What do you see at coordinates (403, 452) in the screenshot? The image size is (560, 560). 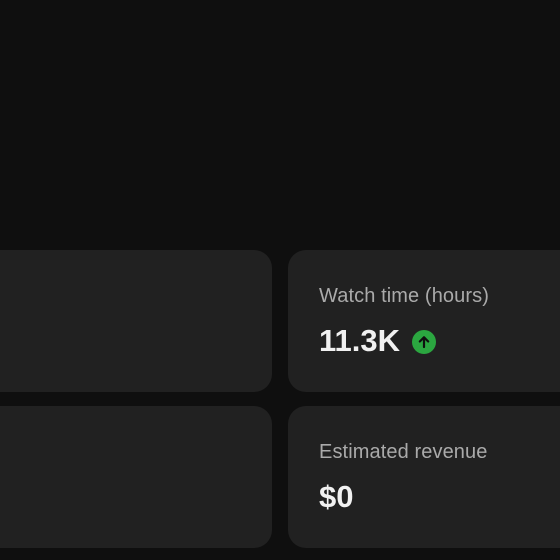 I see `metric-label: Estimated revenue` at bounding box center [403, 452].